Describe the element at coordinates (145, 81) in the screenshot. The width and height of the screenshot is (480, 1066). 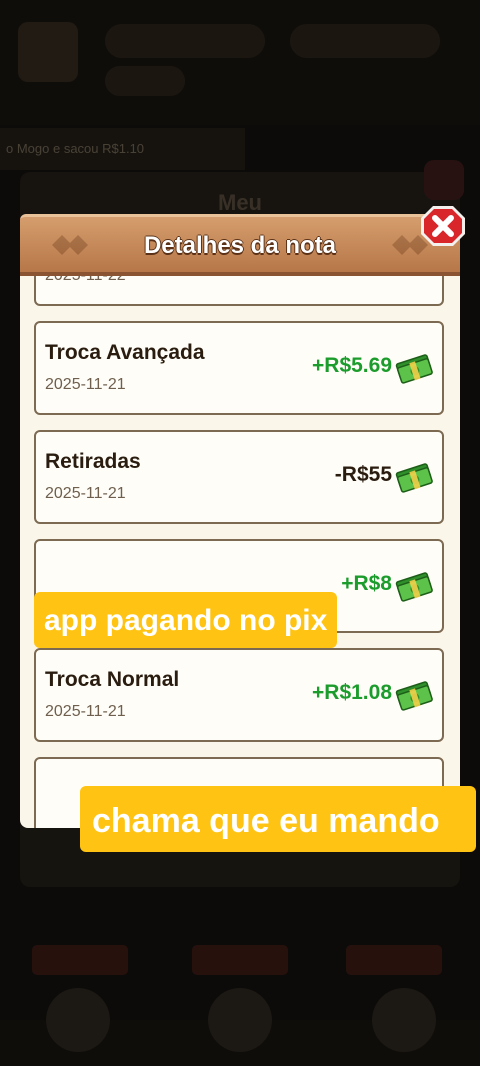
I see `level-pill` at that location.